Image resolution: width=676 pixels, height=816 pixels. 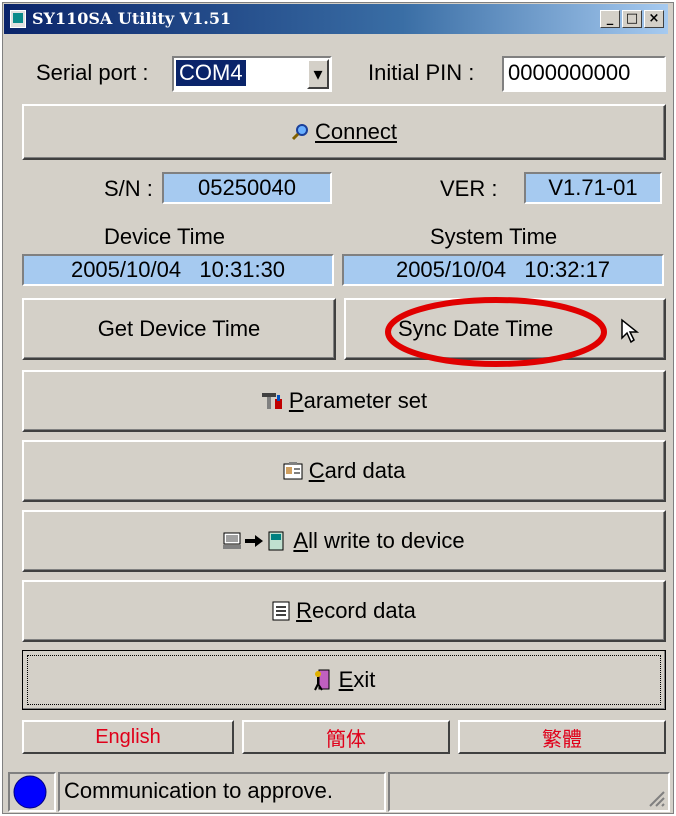 I want to click on record-data-button: Record data, so click(x=344, y=611).